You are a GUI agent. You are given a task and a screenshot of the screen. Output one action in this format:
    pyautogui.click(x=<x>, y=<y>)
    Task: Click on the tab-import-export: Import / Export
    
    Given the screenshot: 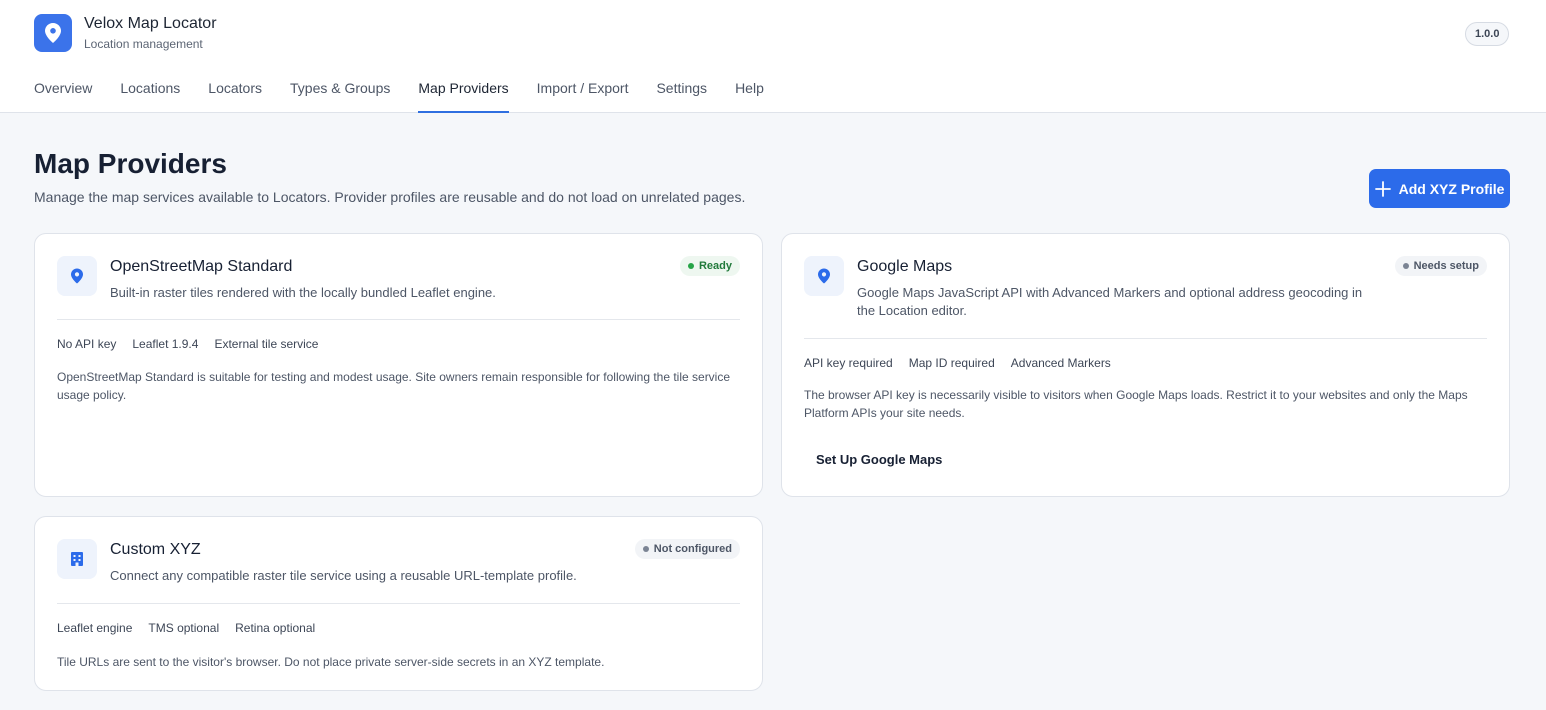 What is the action you would take?
    pyautogui.click(x=583, y=96)
    